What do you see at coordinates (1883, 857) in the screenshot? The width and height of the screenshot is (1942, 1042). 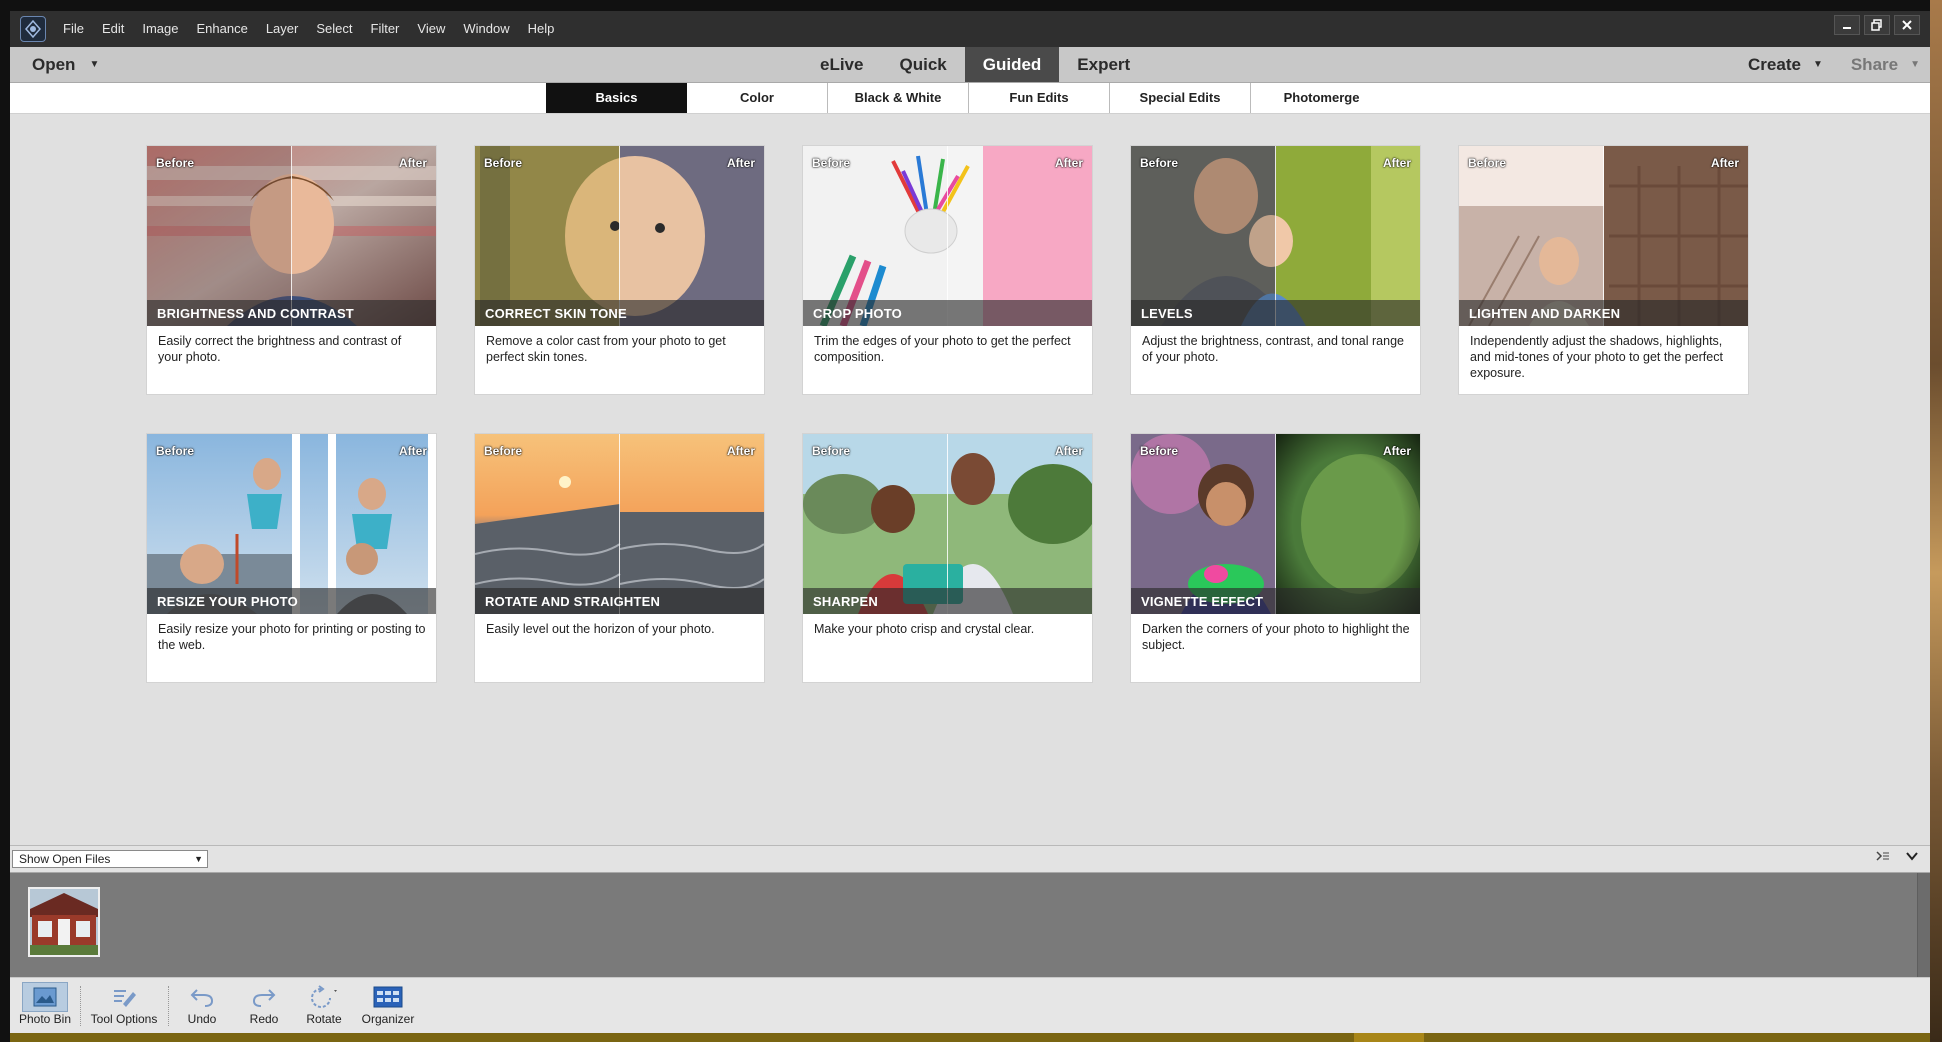 I see `bin-options-icon` at bounding box center [1883, 857].